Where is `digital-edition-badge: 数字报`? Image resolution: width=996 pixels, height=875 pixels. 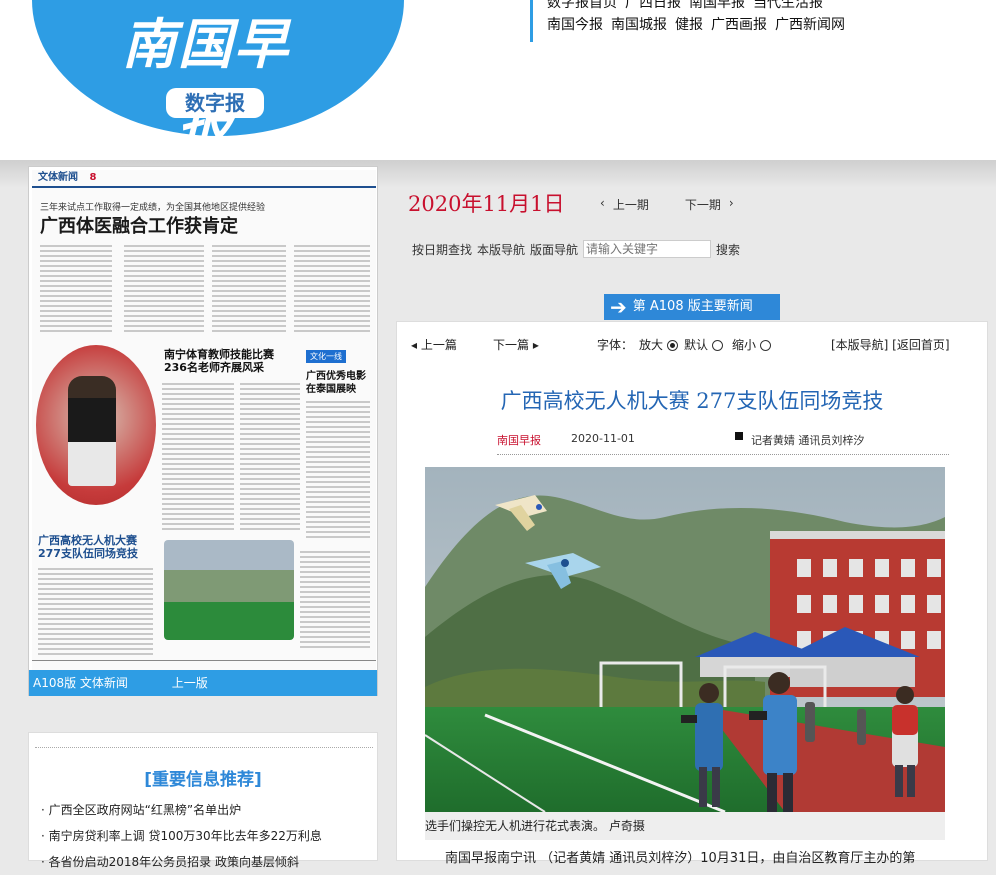 digital-edition-badge: 数字报 is located at coordinates (215, 103).